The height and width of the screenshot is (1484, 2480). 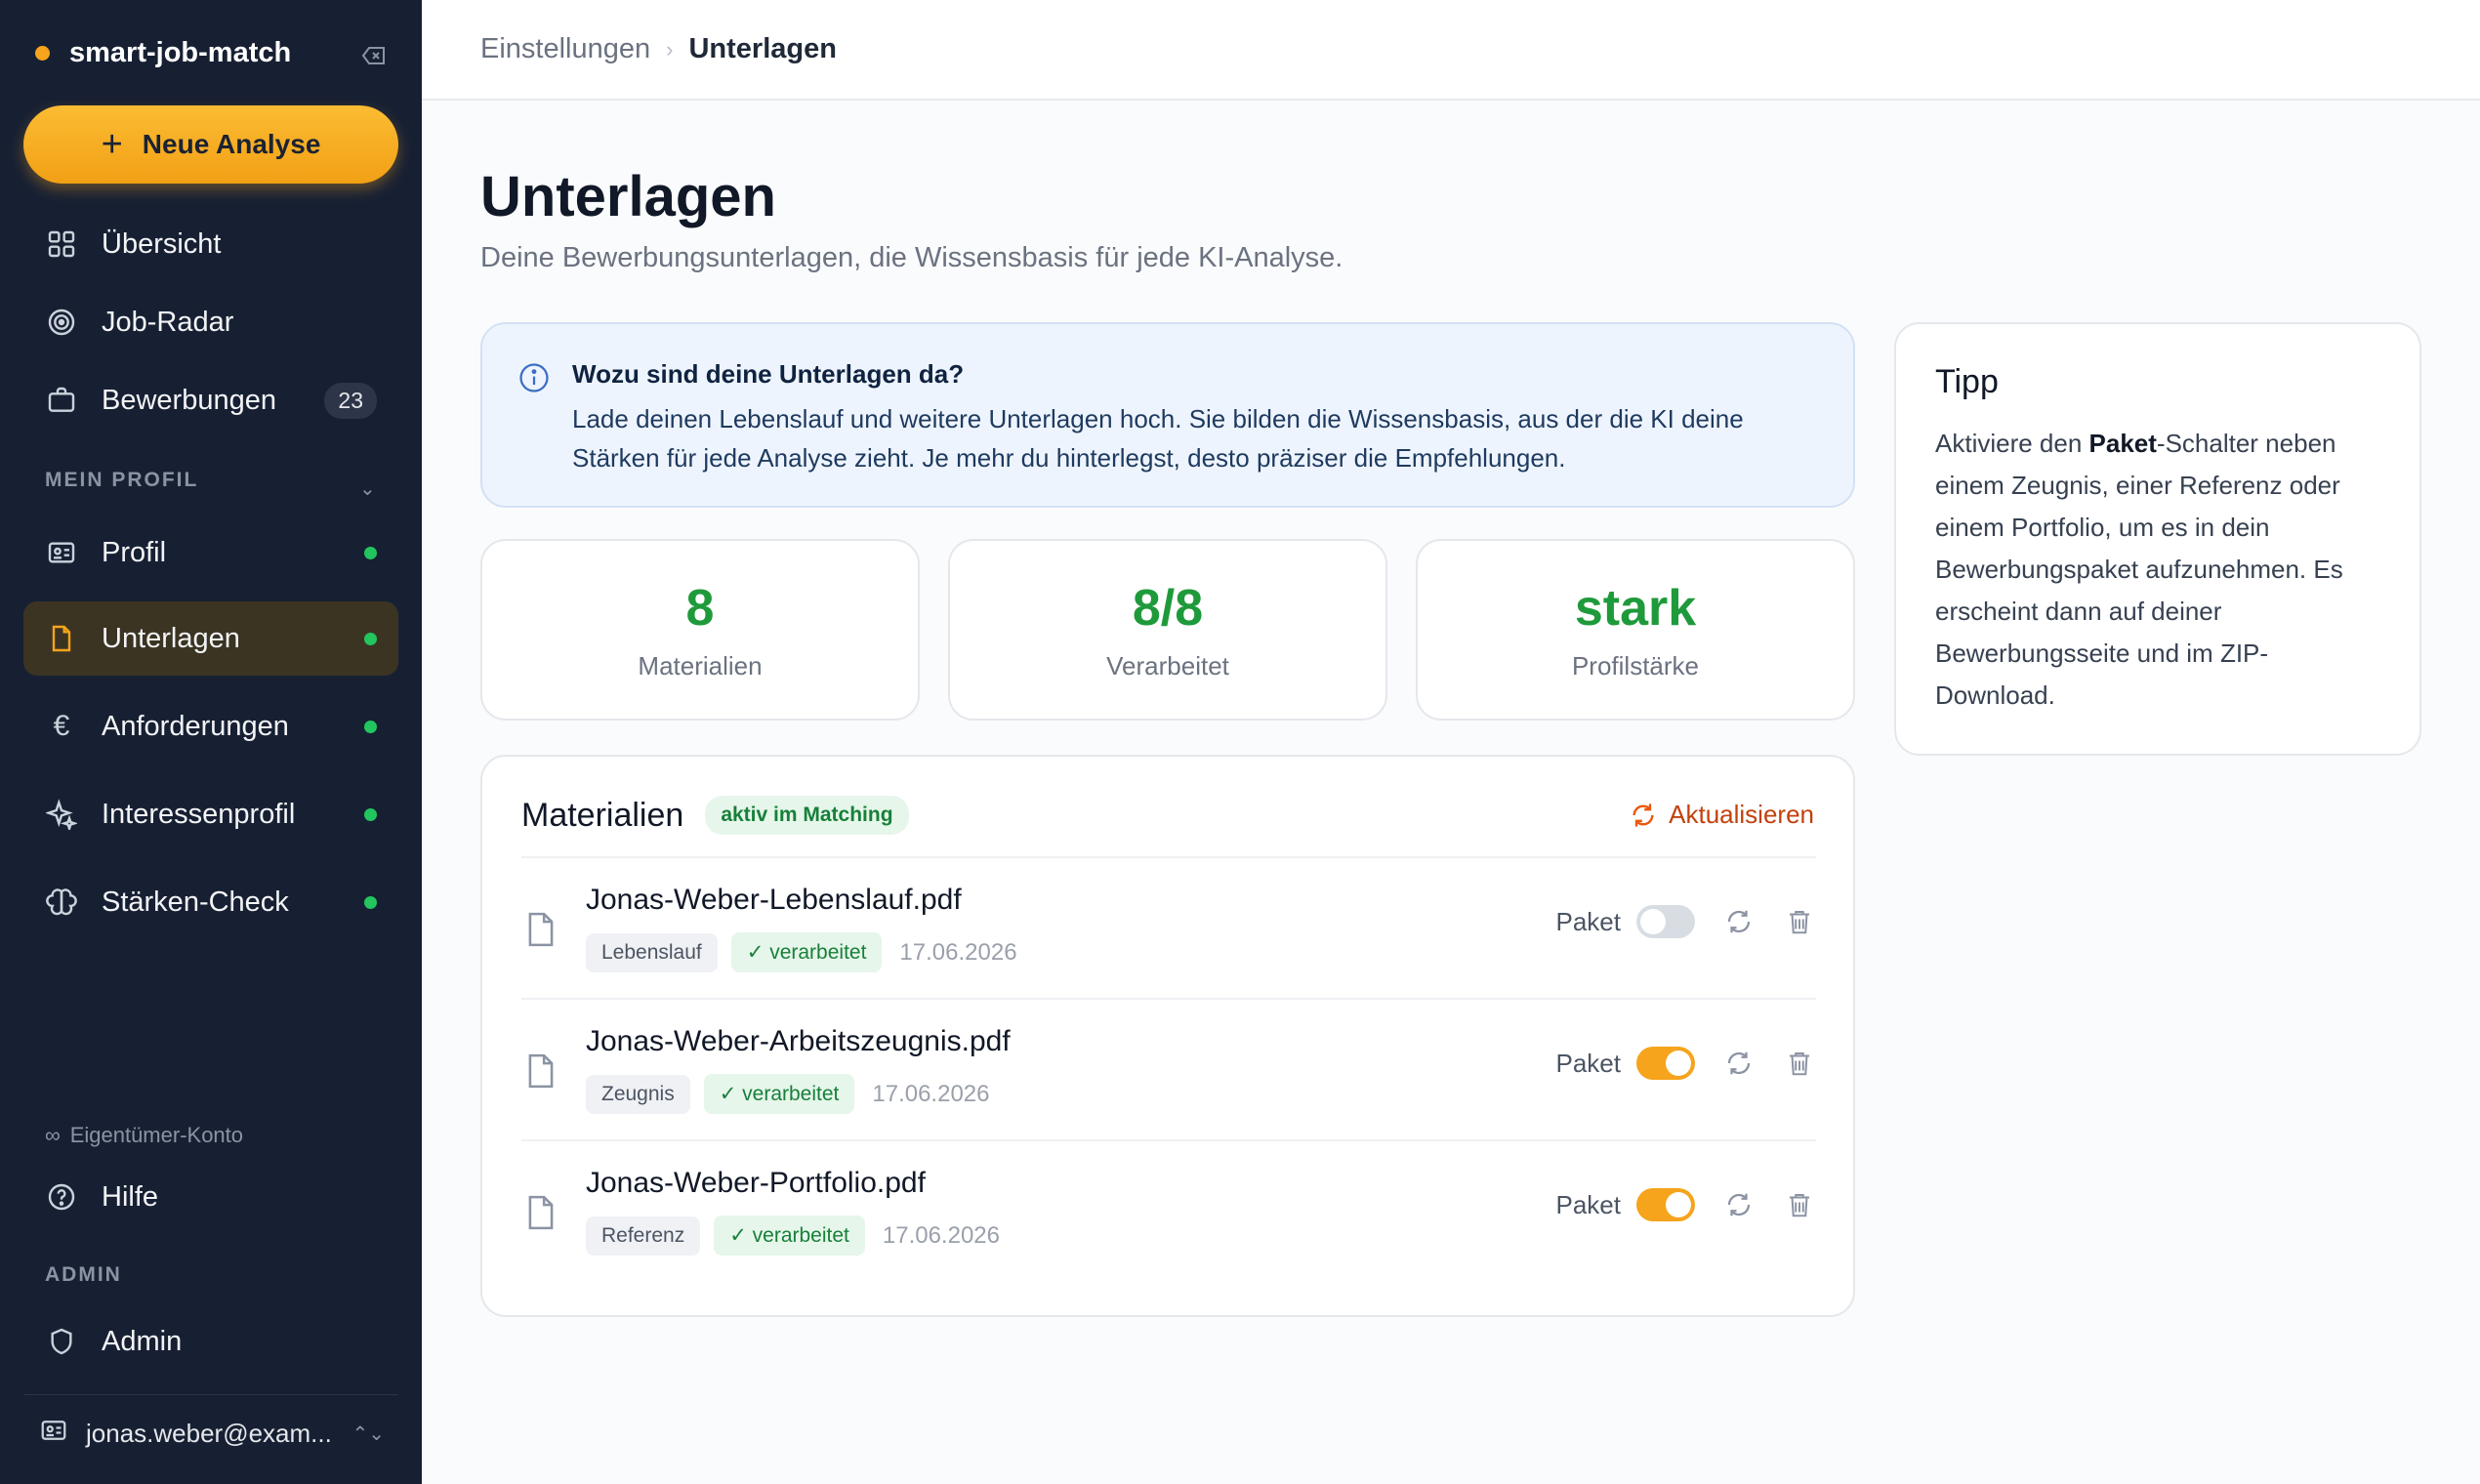 What do you see at coordinates (769, 374) in the screenshot?
I see `info-title: Wozu sind deine Unterlagen da?` at bounding box center [769, 374].